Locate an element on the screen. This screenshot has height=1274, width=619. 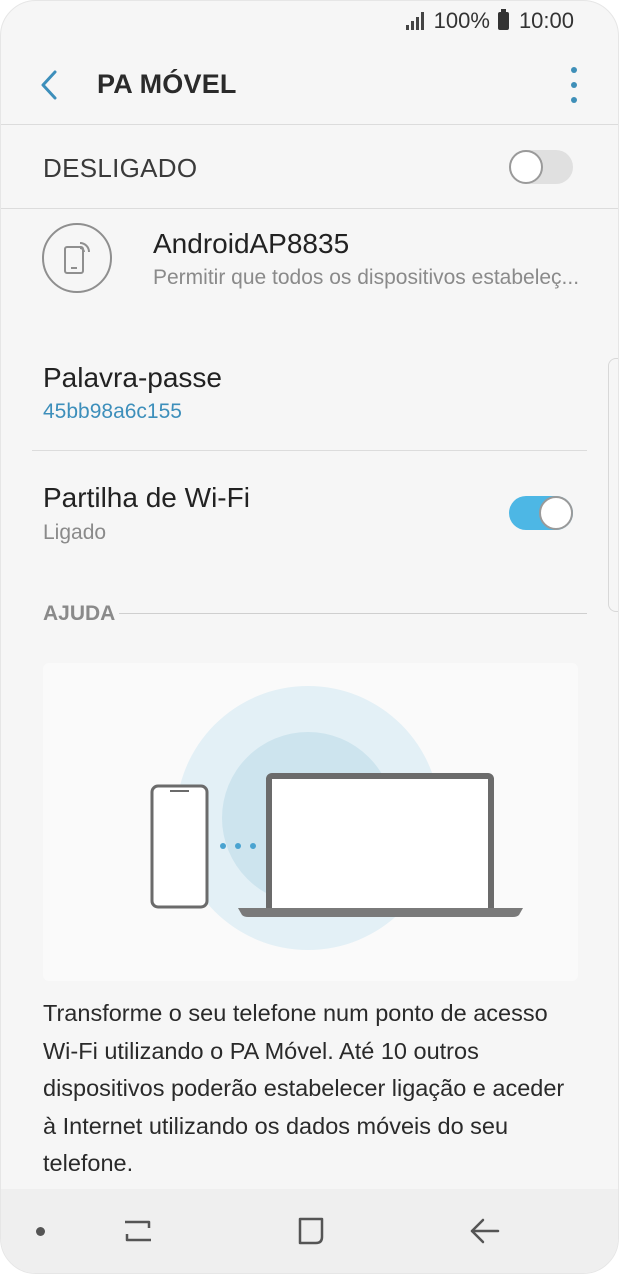
status-bar: 100% 10:00 is located at coordinates (309, 21).